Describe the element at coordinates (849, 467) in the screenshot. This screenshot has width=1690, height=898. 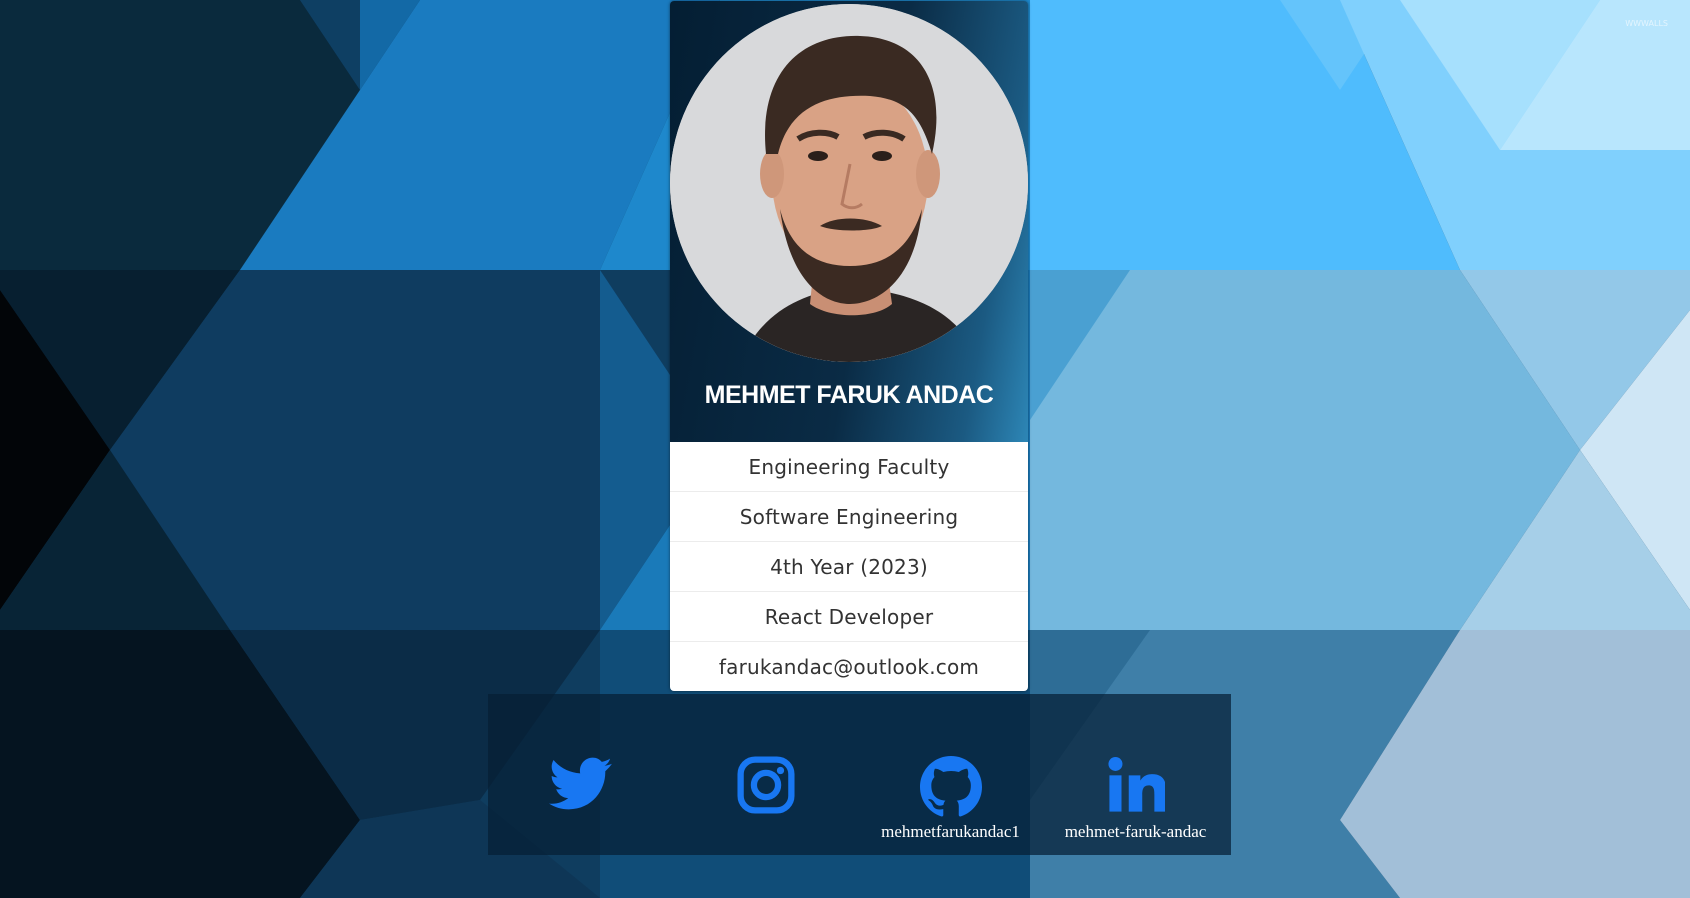
I see `info-faculty: Engineering Faculty` at that location.